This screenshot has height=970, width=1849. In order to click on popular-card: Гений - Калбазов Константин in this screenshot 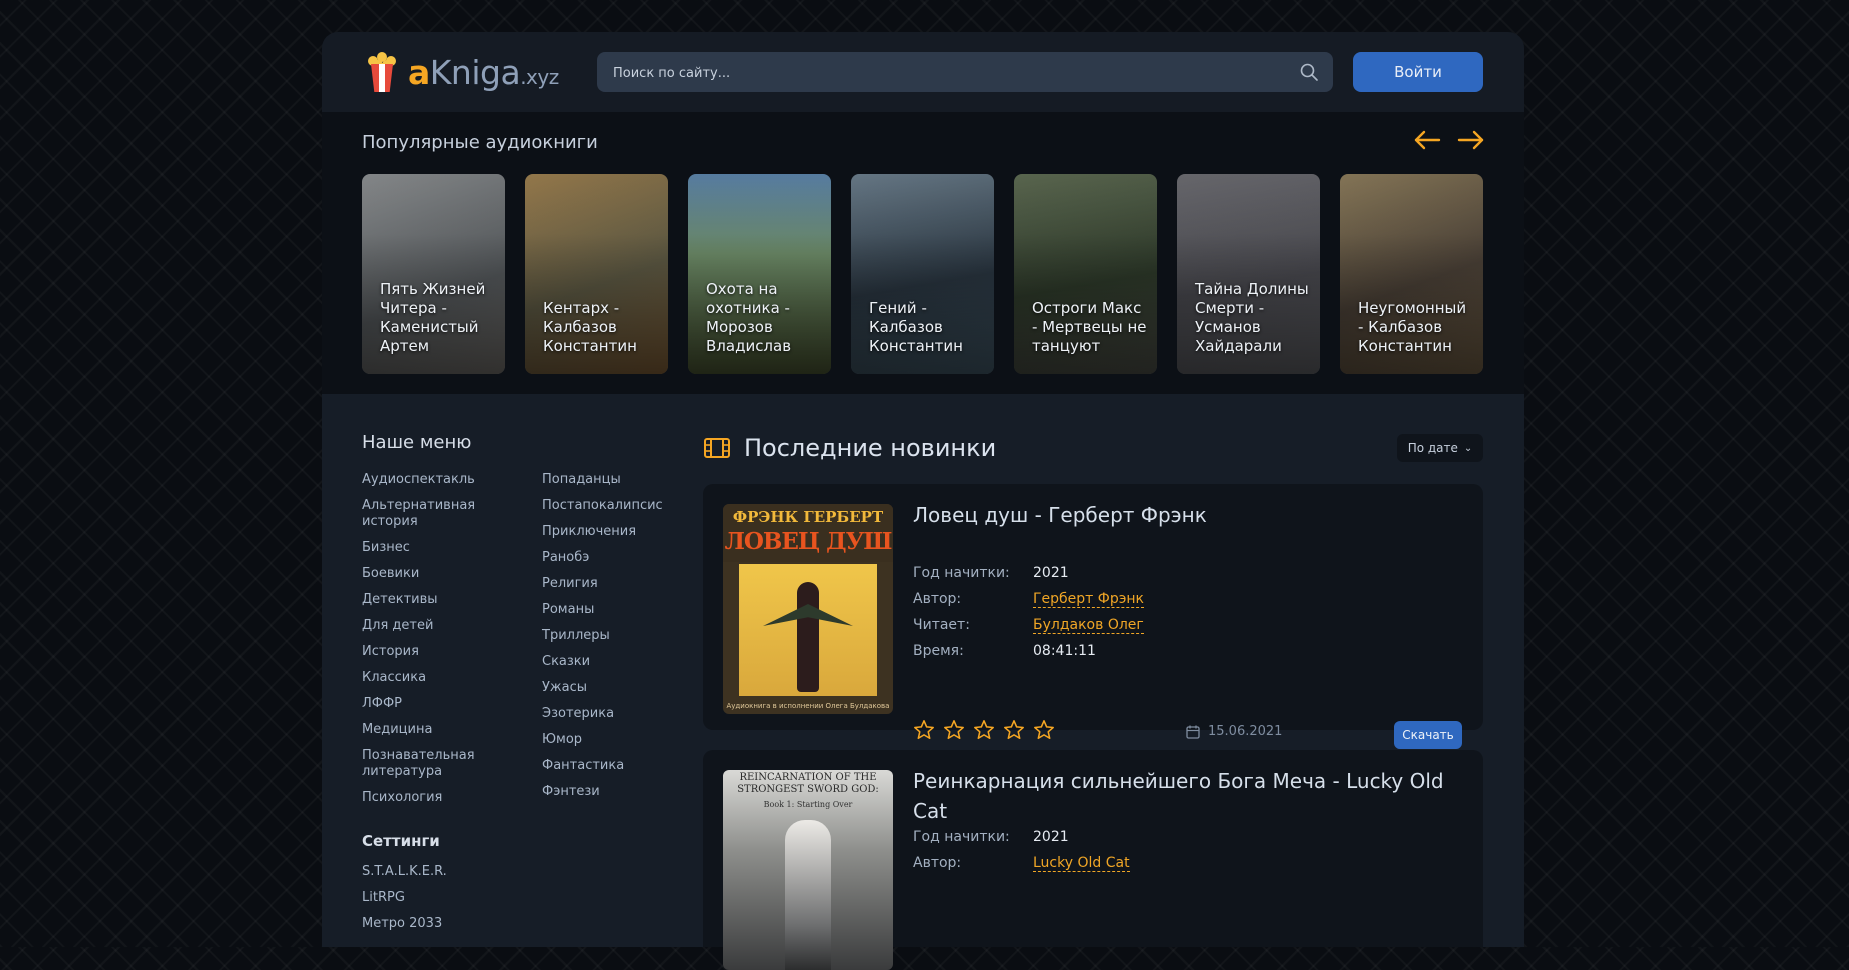, I will do `click(922, 274)`.